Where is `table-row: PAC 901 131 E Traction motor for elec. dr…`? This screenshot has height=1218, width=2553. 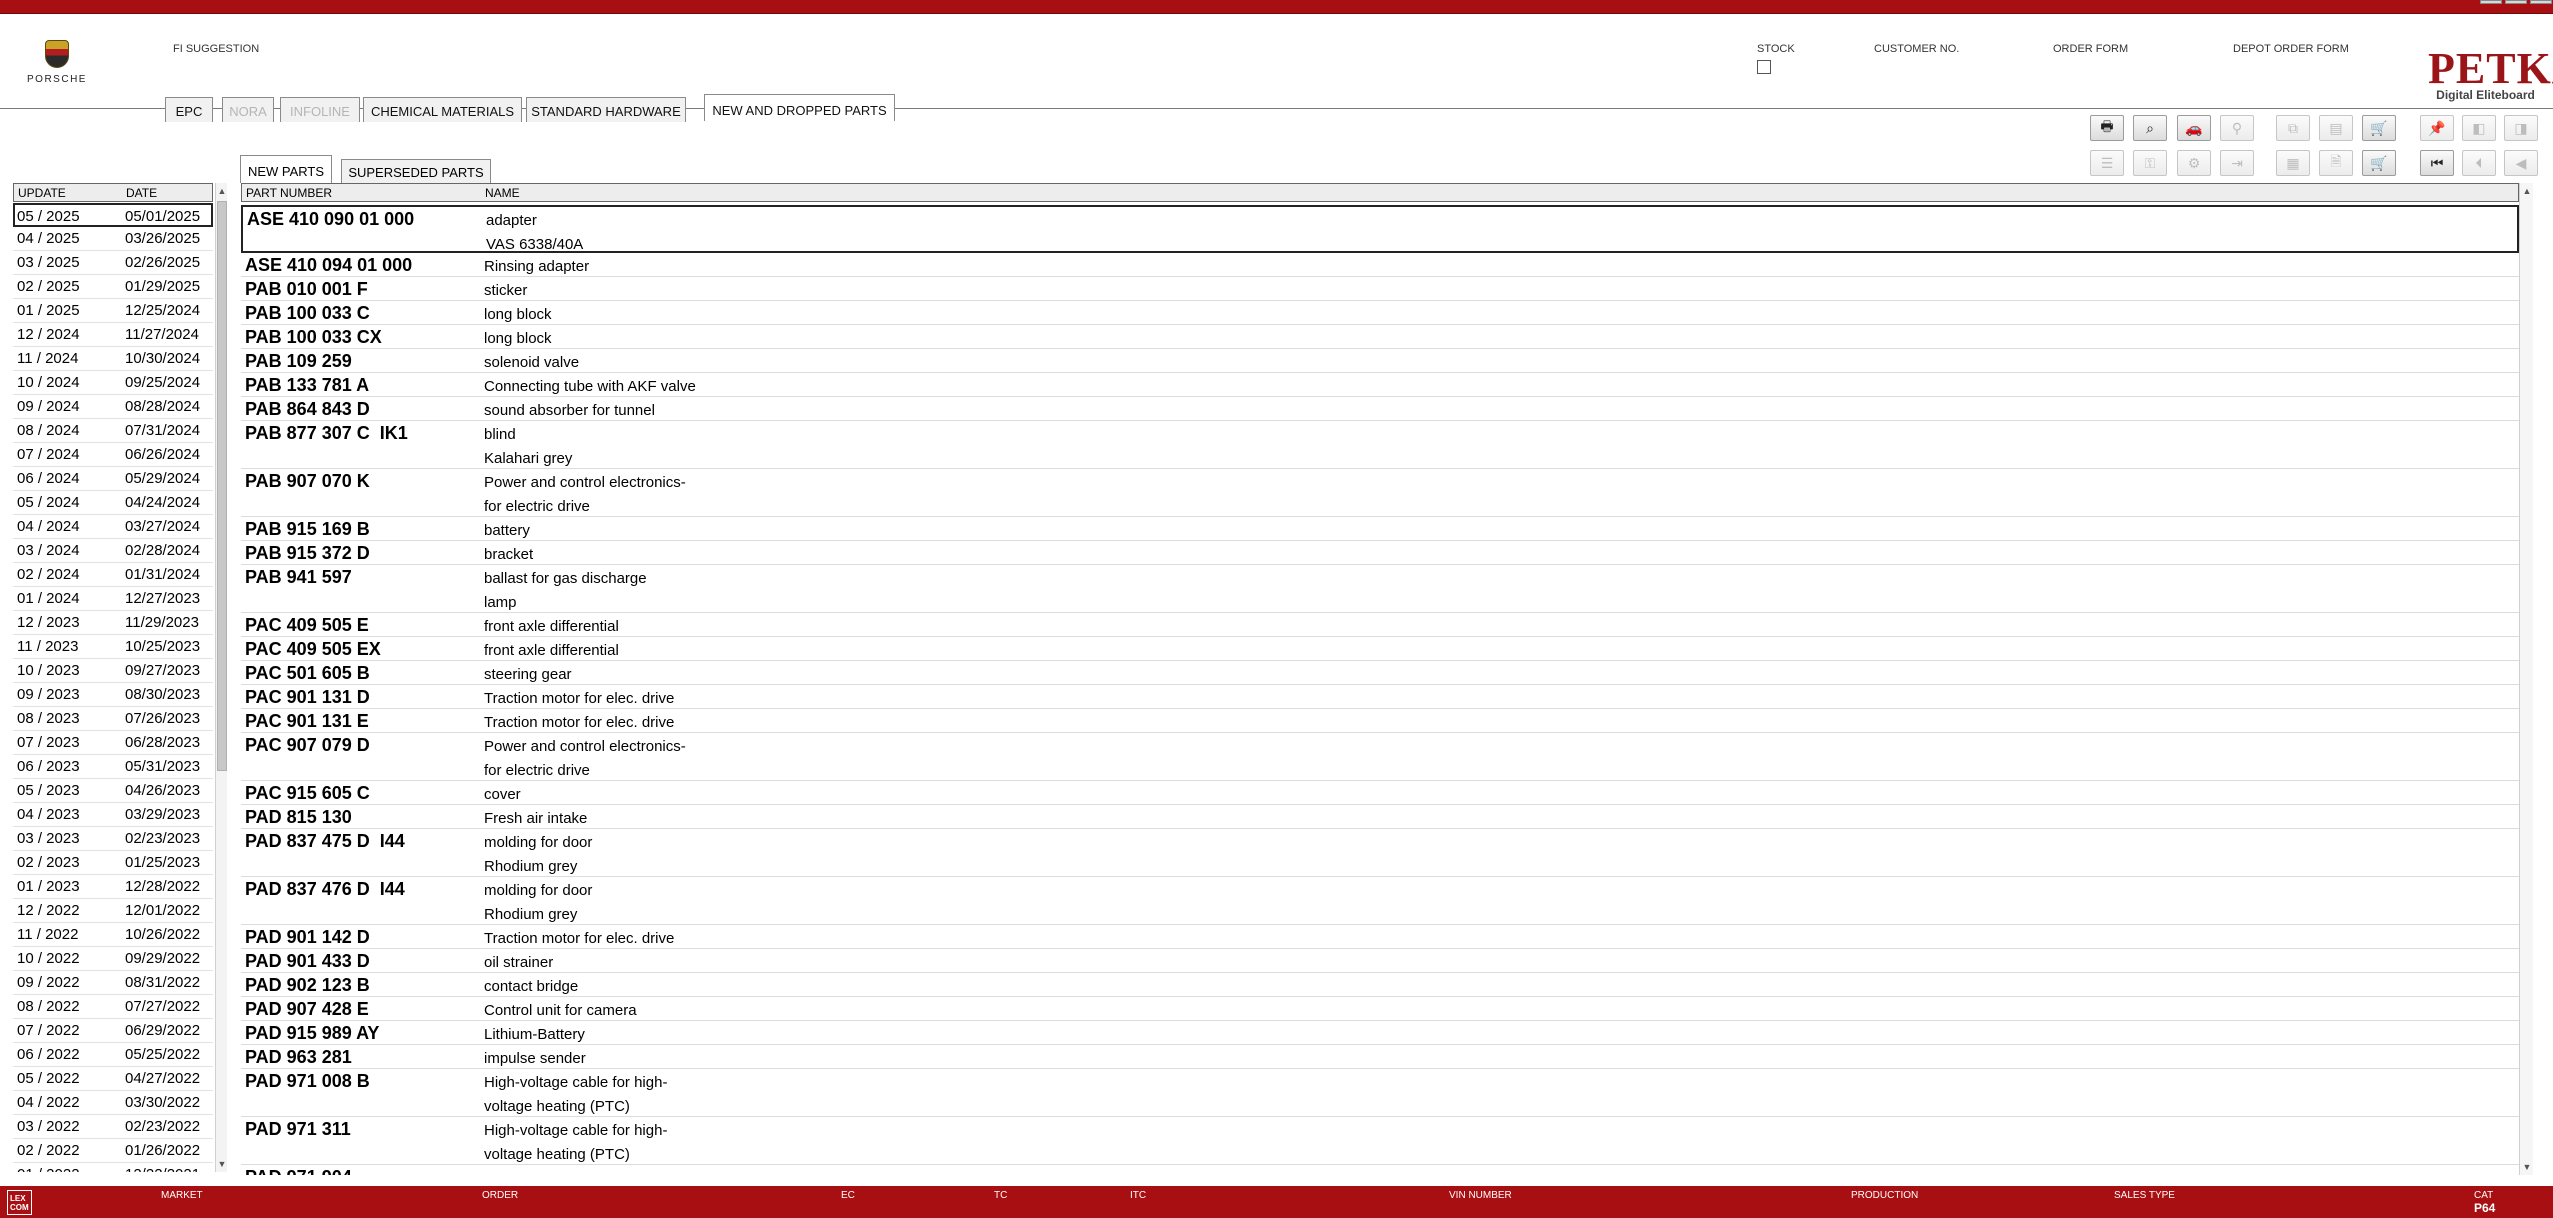
table-row: PAC 901 131 E Traction motor for elec. dr… is located at coordinates (1380, 721).